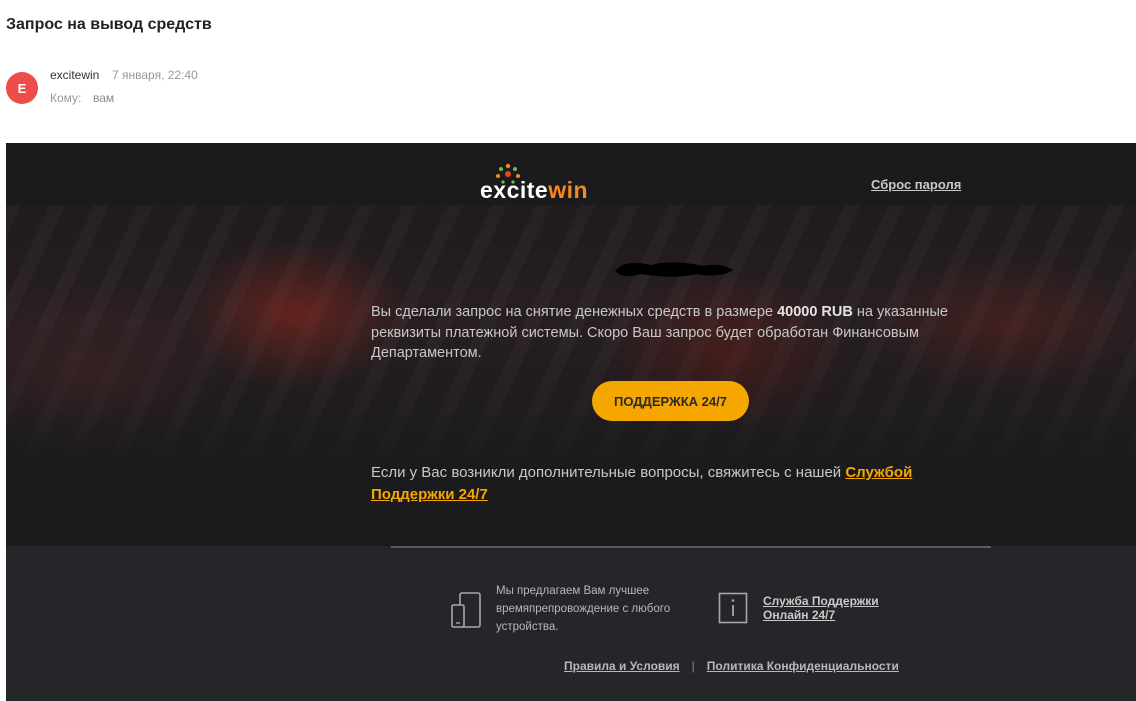  I want to click on amount: 40000 RUB, so click(815, 312).